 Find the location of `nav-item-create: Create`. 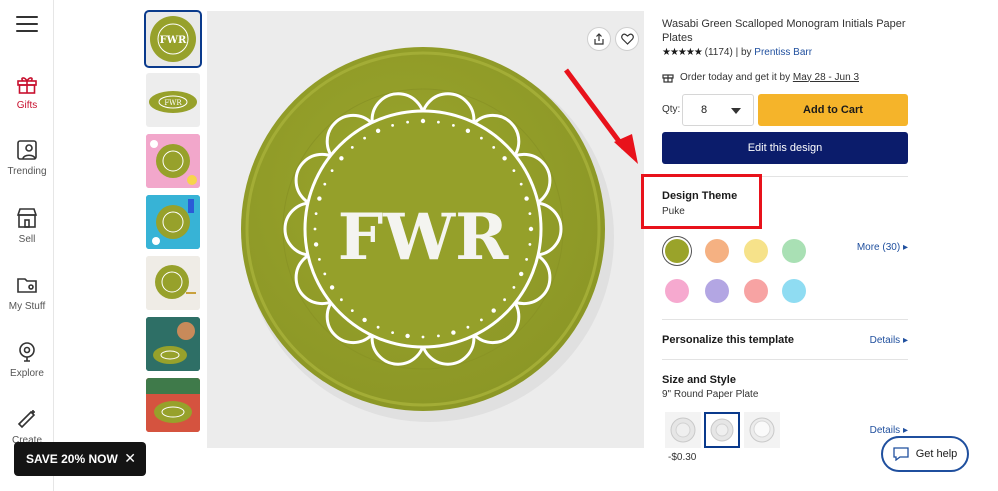

nav-item-create: Create is located at coordinates (27, 426).